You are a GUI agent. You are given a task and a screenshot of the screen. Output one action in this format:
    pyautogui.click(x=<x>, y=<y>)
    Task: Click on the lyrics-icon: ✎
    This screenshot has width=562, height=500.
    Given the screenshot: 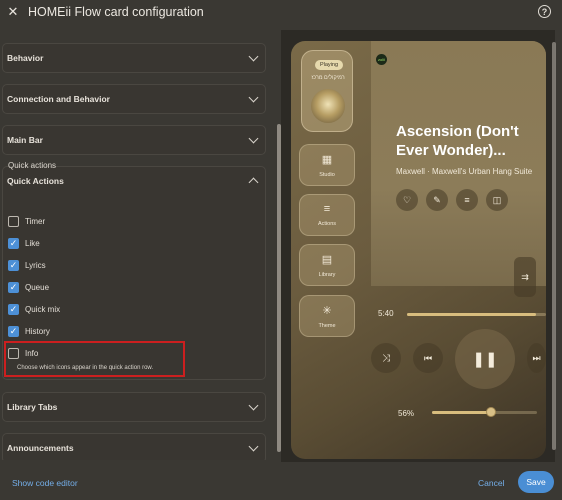 What is the action you would take?
    pyautogui.click(x=437, y=200)
    